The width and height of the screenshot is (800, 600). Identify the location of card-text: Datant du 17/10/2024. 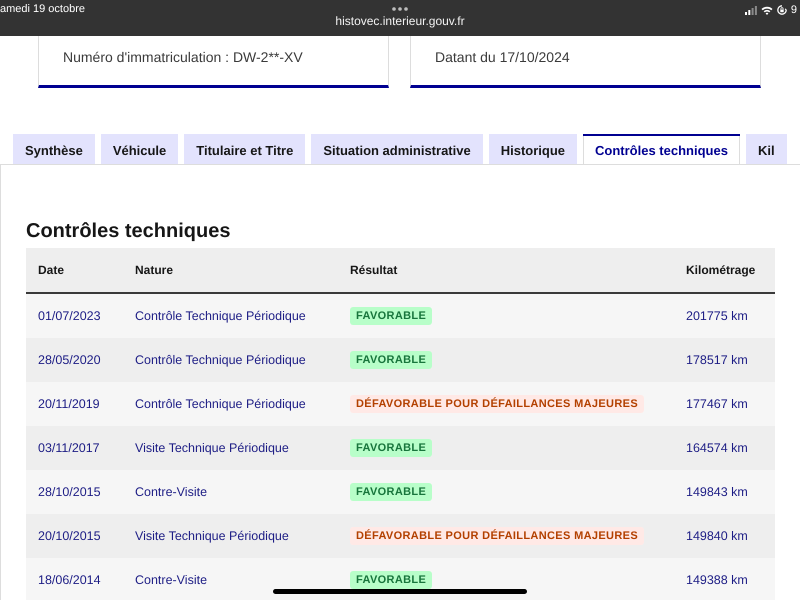
(502, 57).